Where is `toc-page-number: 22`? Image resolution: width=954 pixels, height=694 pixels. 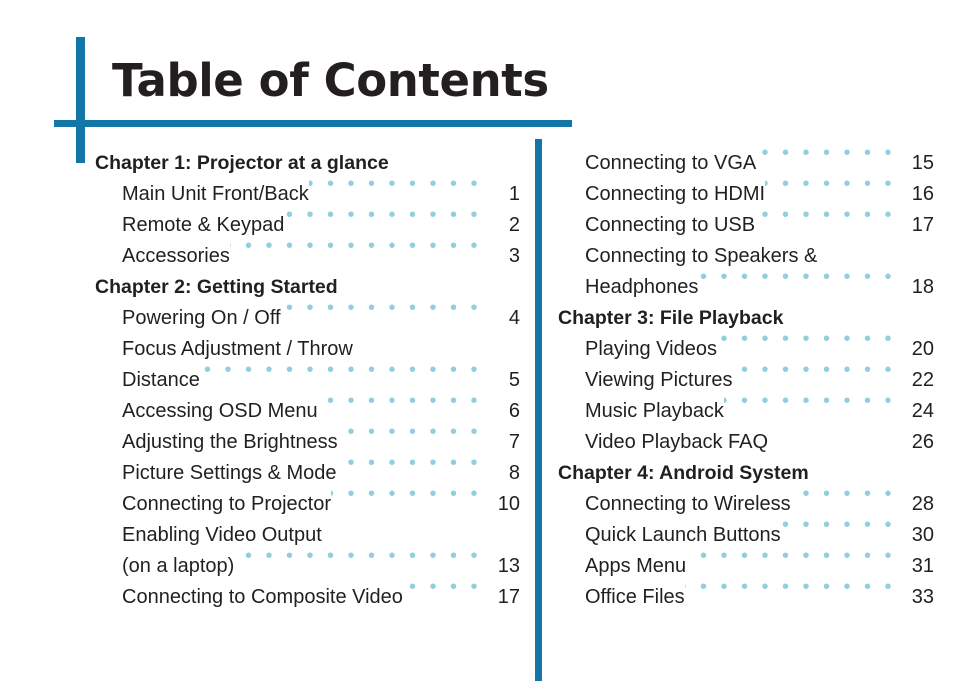
toc-page-number: 22 is located at coordinates (922, 380).